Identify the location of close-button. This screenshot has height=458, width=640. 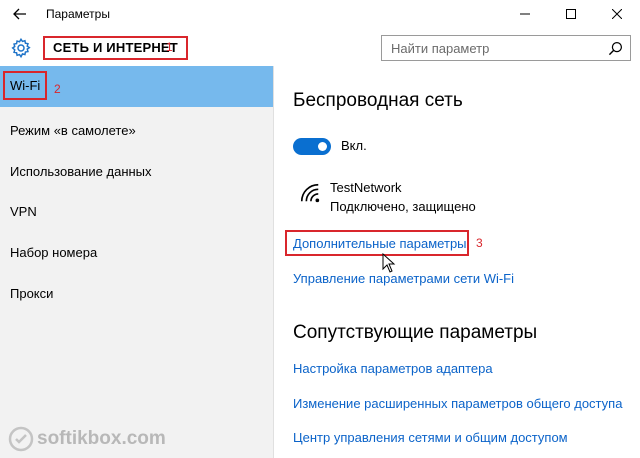
(617, 14).